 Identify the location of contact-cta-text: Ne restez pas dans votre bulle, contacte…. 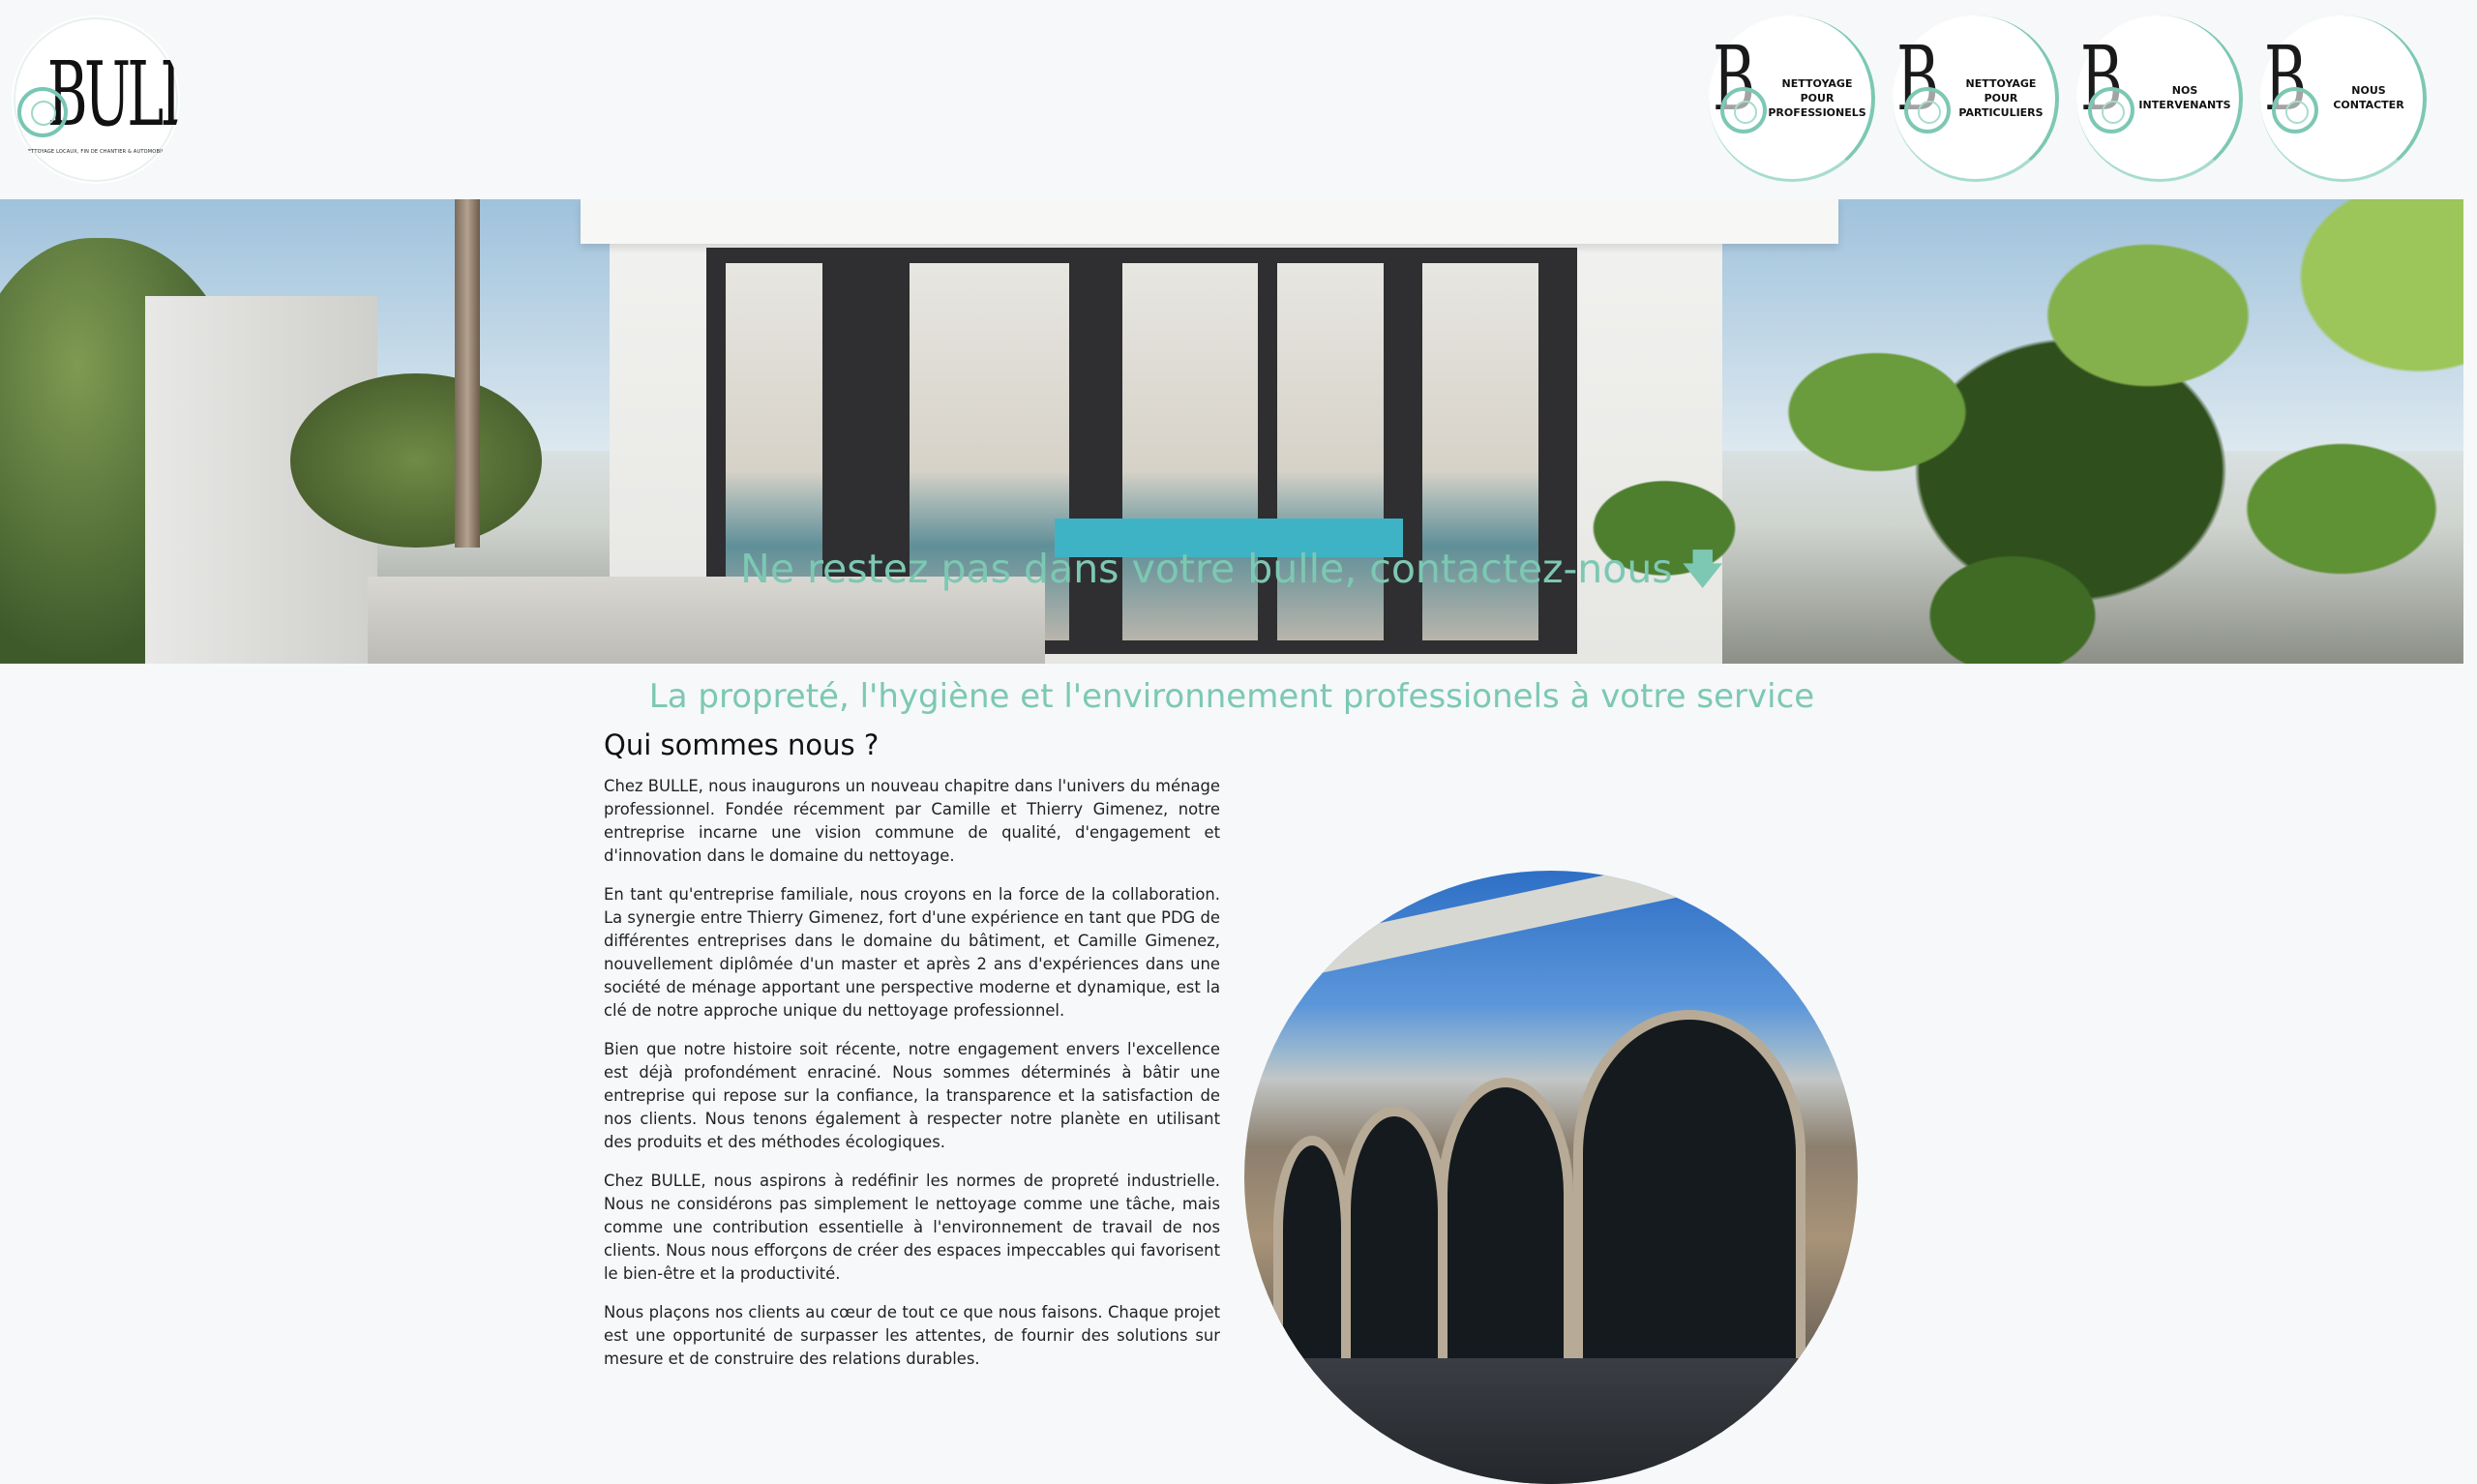
(1206, 569).